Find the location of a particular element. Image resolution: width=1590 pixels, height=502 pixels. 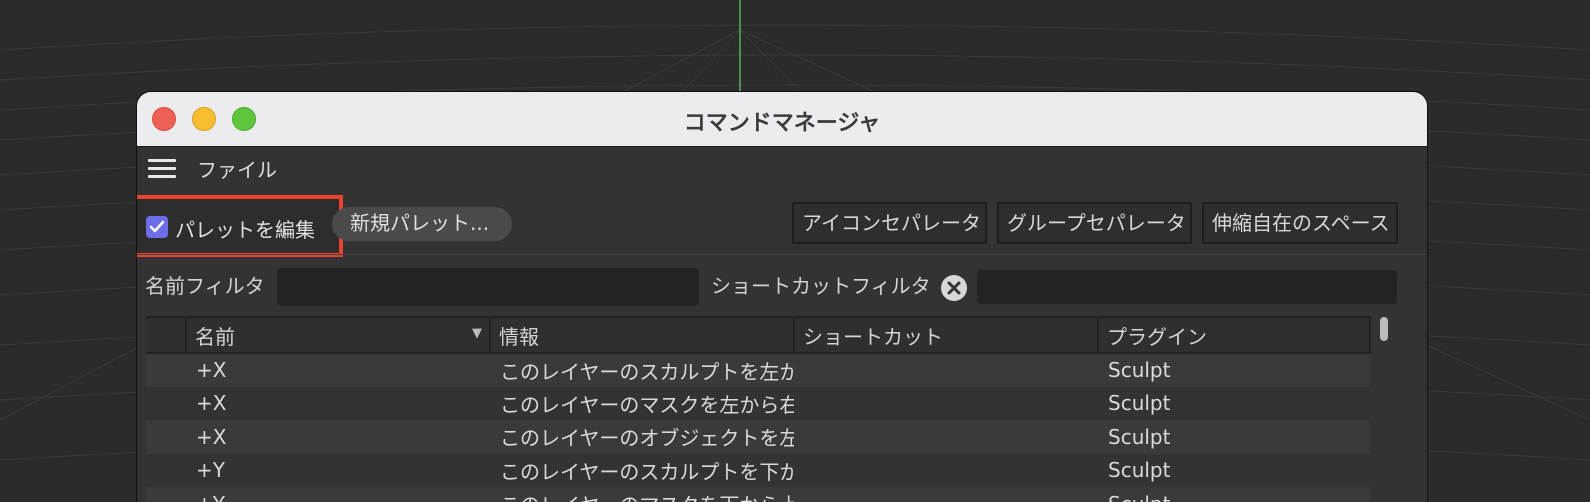

column-header-icon is located at coordinates (166, 335).